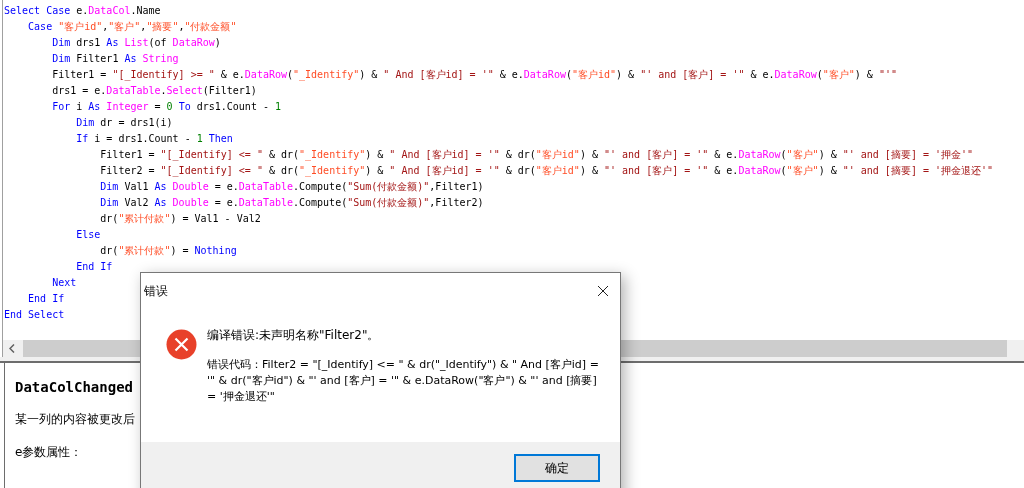 Image resolution: width=1024 pixels, height=488 pixels. I want to click on code-line: Next, so click(64, 283).